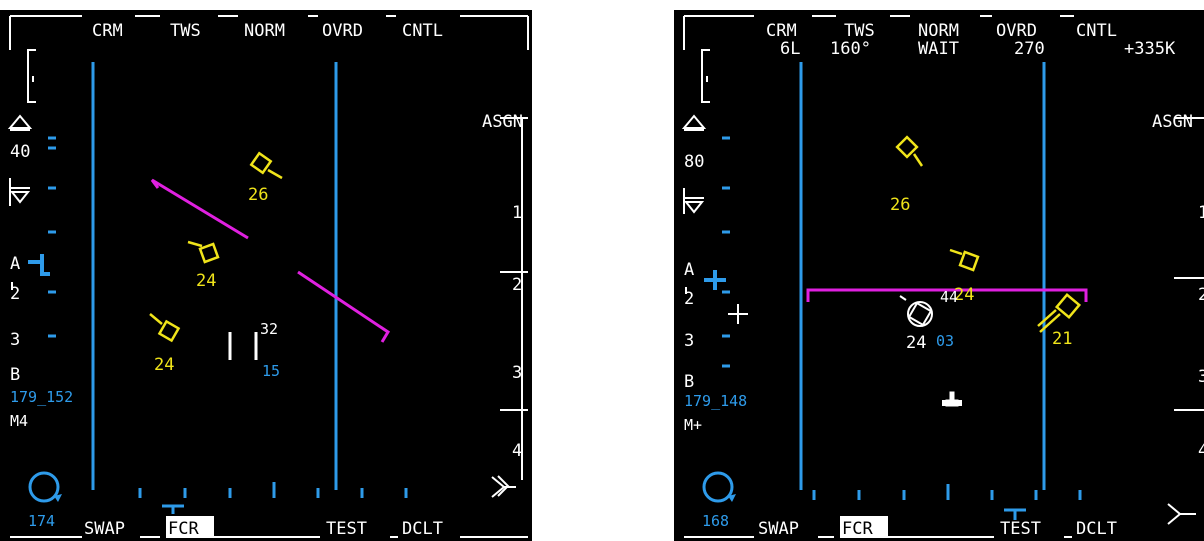 Image resolution: width=1204 pixels, height=541 pixels. I want to click on bugged-target-aspect: 03, so click(945, 341).